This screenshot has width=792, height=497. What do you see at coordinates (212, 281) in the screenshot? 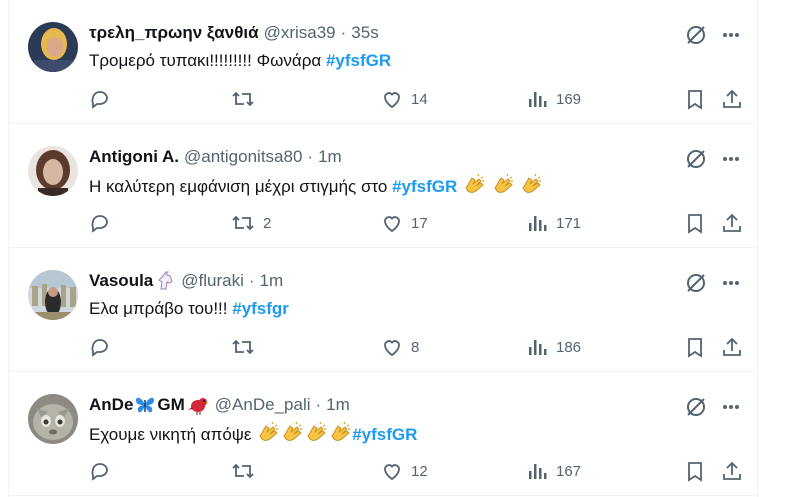
I see `author-handle: @fluraki` at bounding box center [212, 281].